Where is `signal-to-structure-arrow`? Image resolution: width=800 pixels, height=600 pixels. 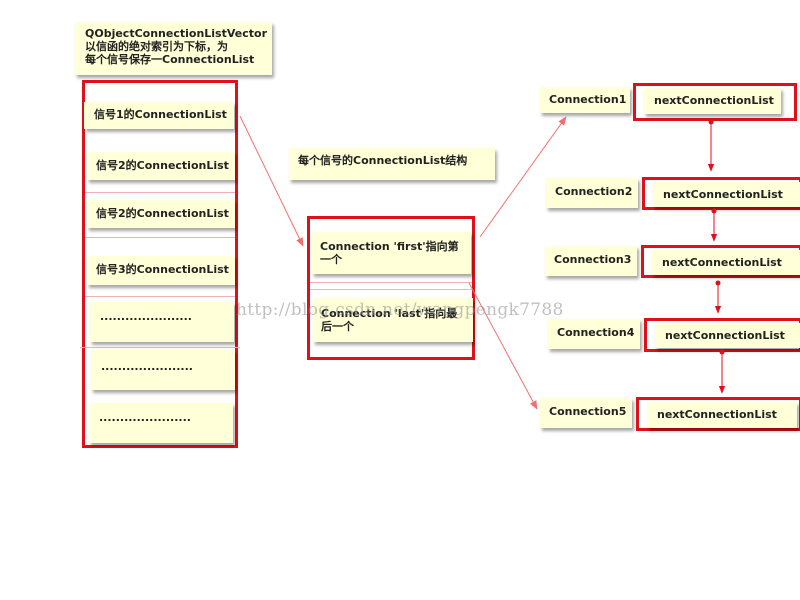 signal-to-structure-arrow is located at coordinates (271, 181).